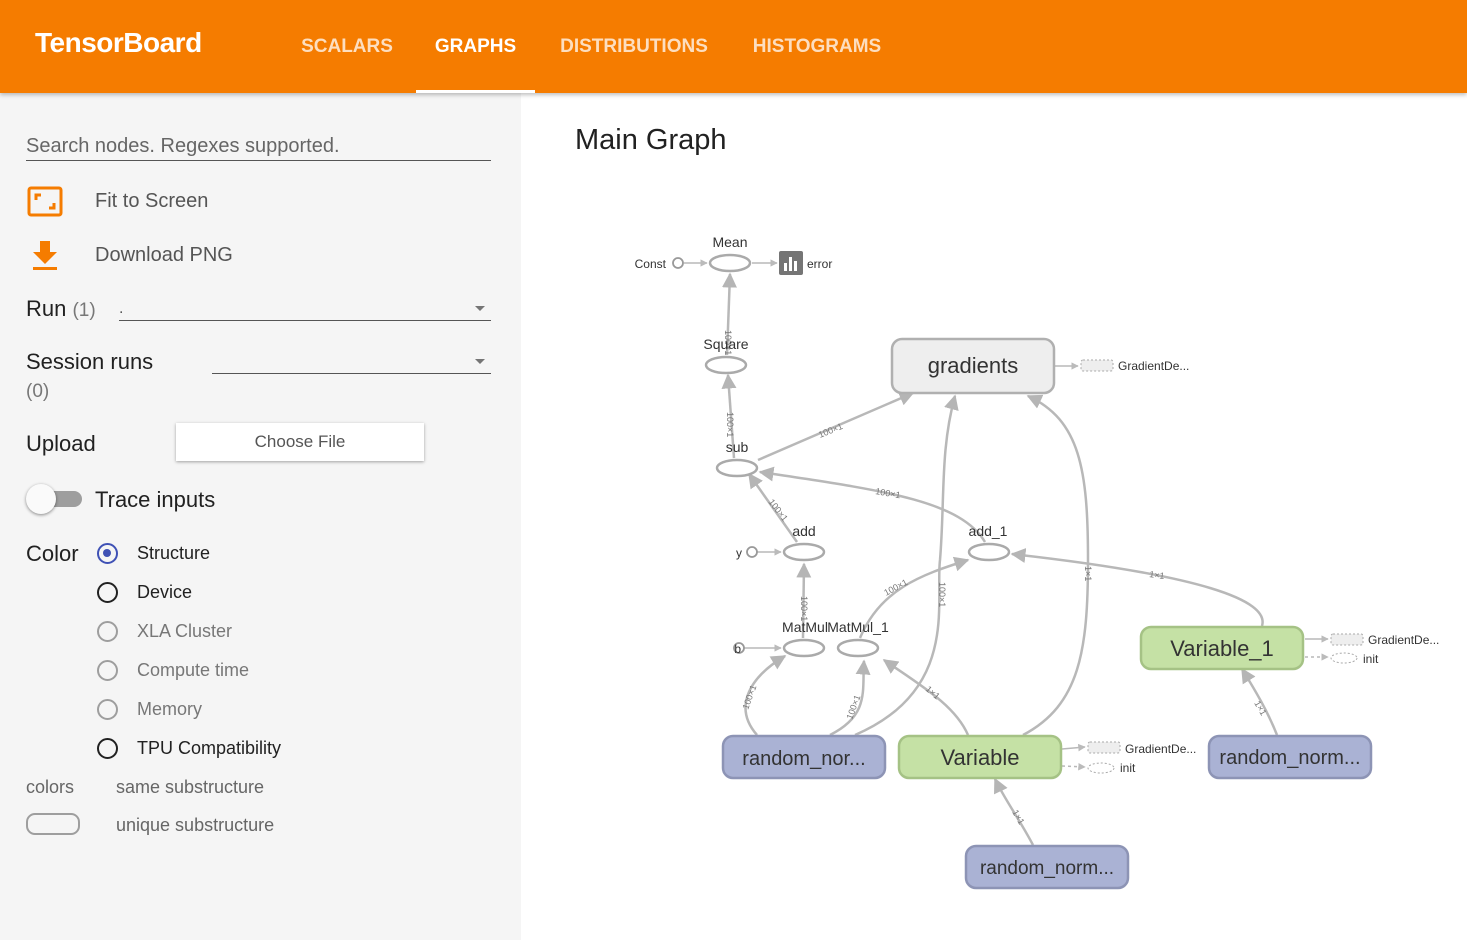 This screenshot has width=1467, height=940. Describe the element at coordinates (858, 627) in the screenshot. I see `node-label: MatMul_1` at that location.